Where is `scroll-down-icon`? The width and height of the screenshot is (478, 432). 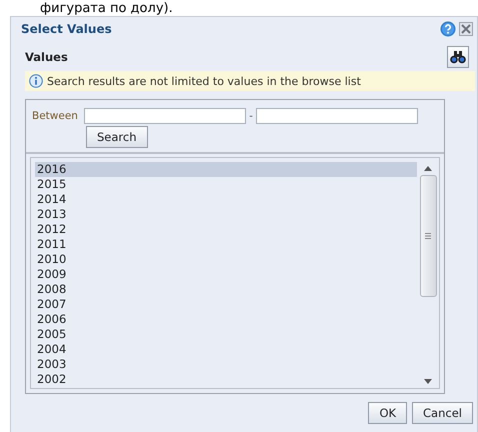
scroll-down-icon is located at coordinates (428, 381).